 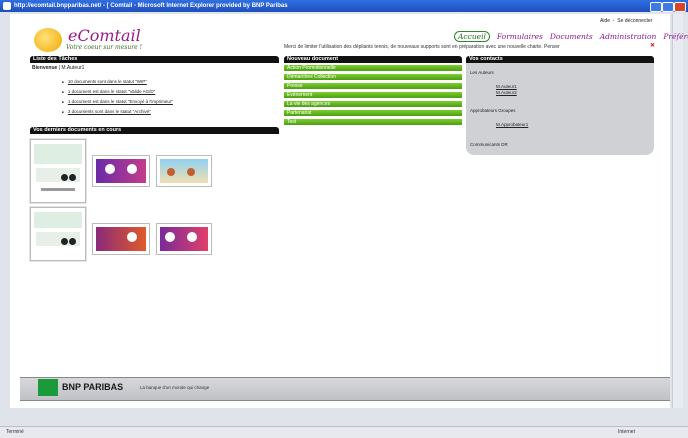 I want to click on status-bar: Terminé Internet, so click(x=344, y=432).